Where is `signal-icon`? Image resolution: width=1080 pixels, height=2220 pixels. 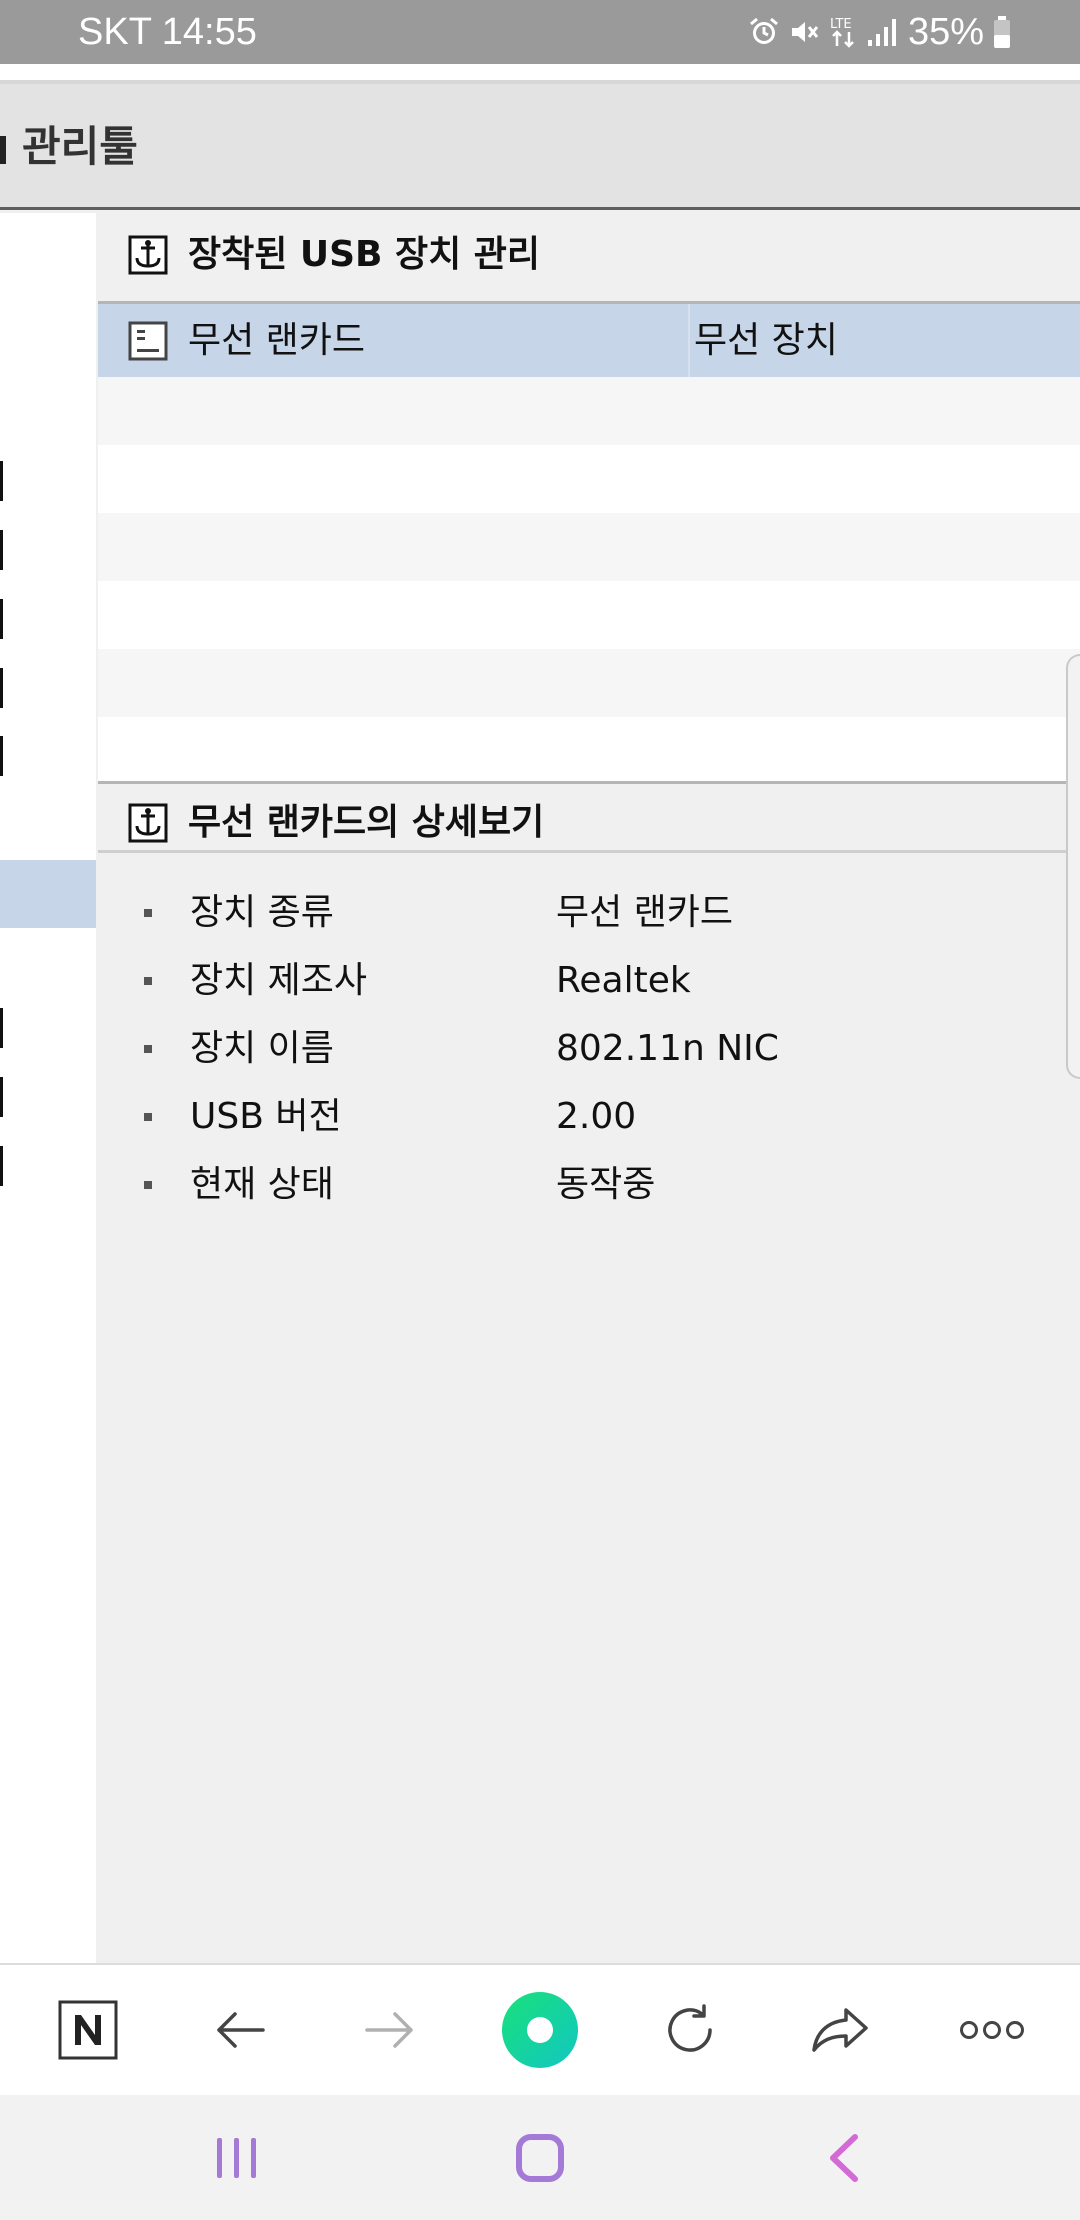
signal-icon is located at coordinates (881, 32).